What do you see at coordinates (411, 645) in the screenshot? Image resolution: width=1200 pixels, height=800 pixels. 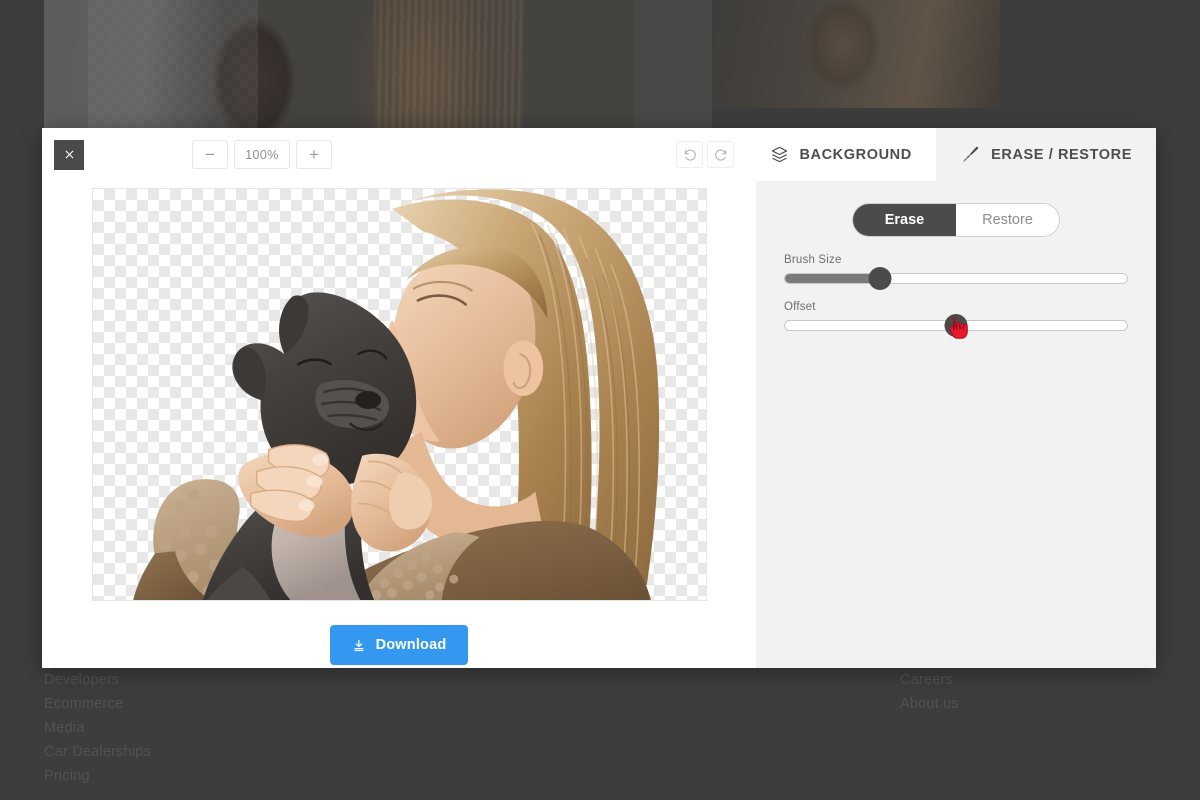 I see `download-button-label: Download` at bounding box center [411, 645].